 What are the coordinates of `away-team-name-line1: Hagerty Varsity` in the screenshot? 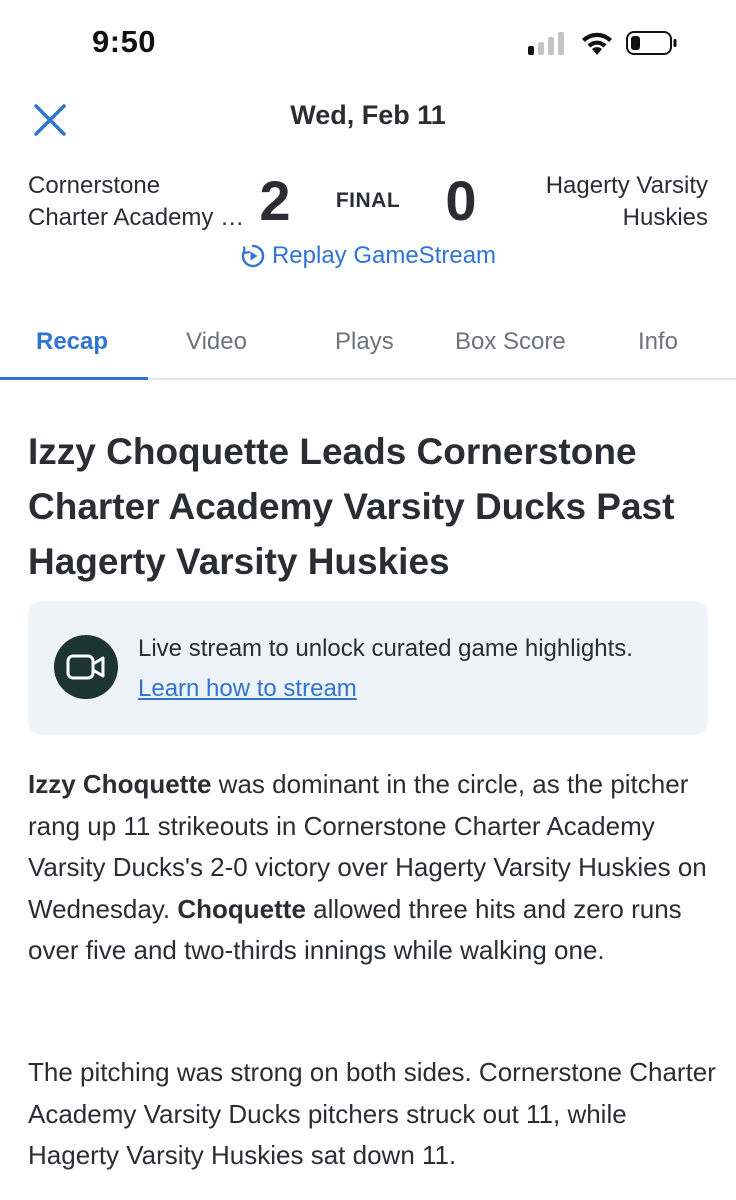 It's located at (626, 185).